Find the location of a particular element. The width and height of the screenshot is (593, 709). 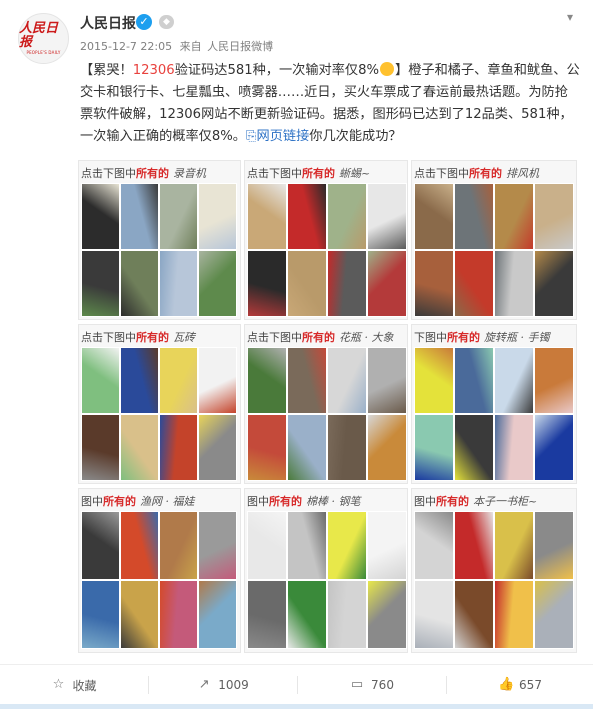

medal-icon: ◆ is located at coordinates (166, 22).